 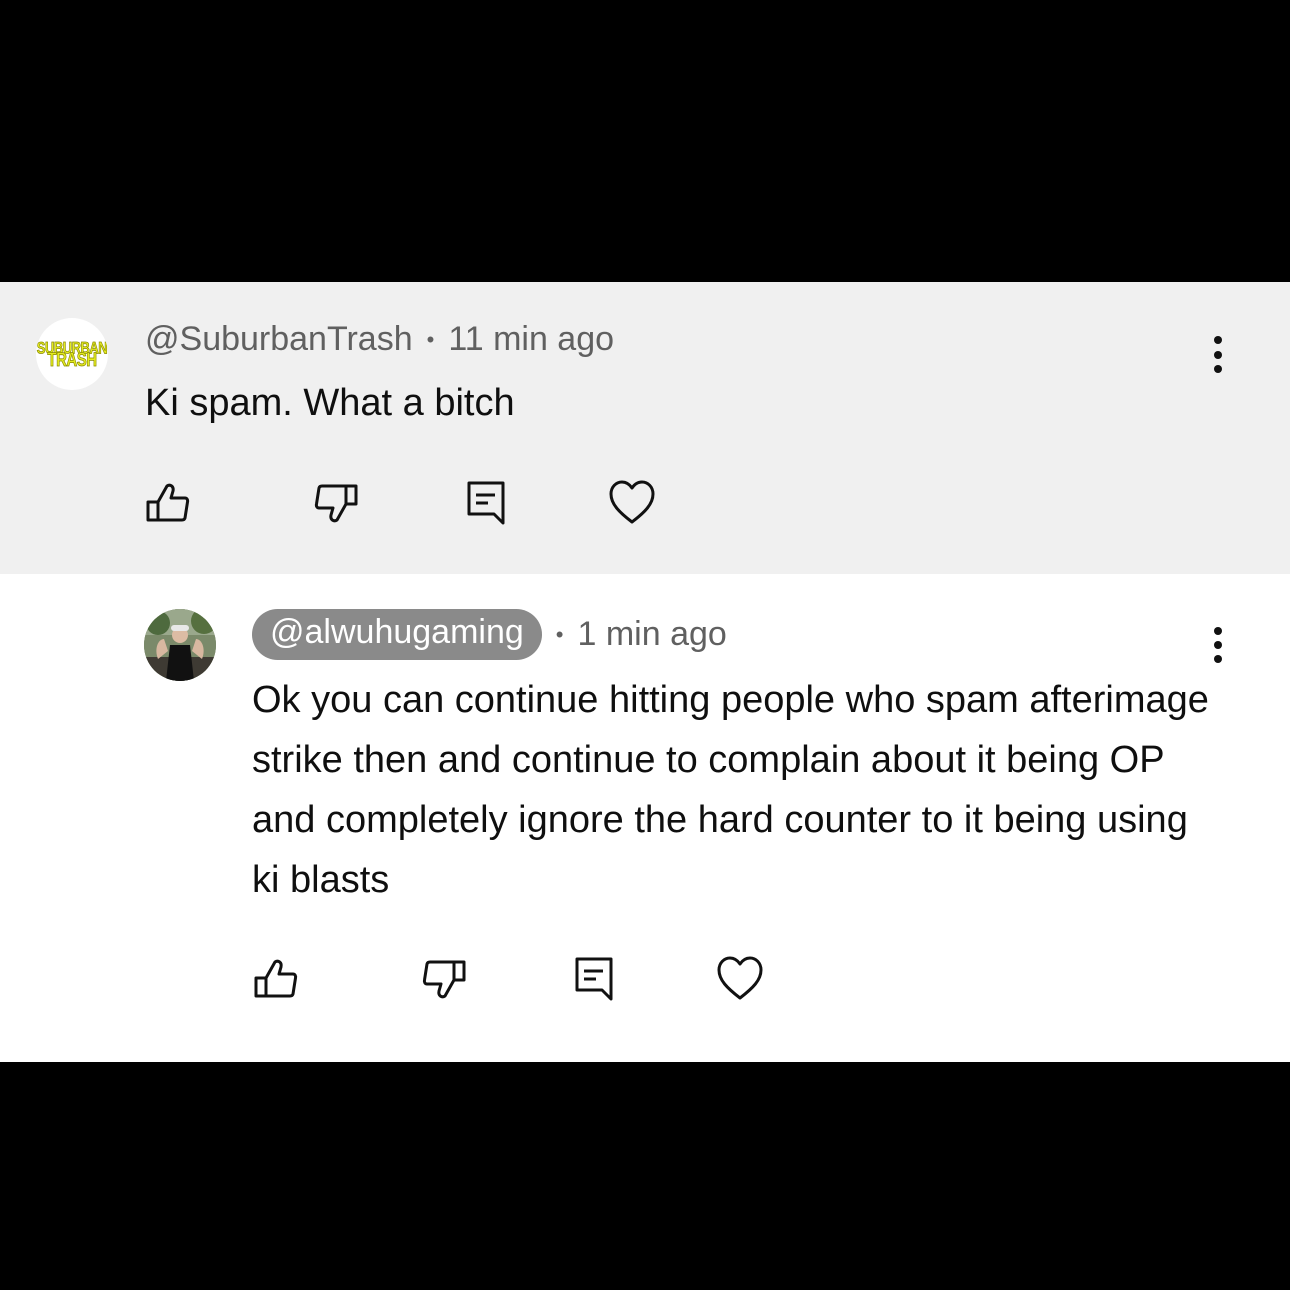 What do you see at coordinates (72, 359) in the screenshot?
I see `logo-text-line2: TRASH` at bounding box center [72, 359].